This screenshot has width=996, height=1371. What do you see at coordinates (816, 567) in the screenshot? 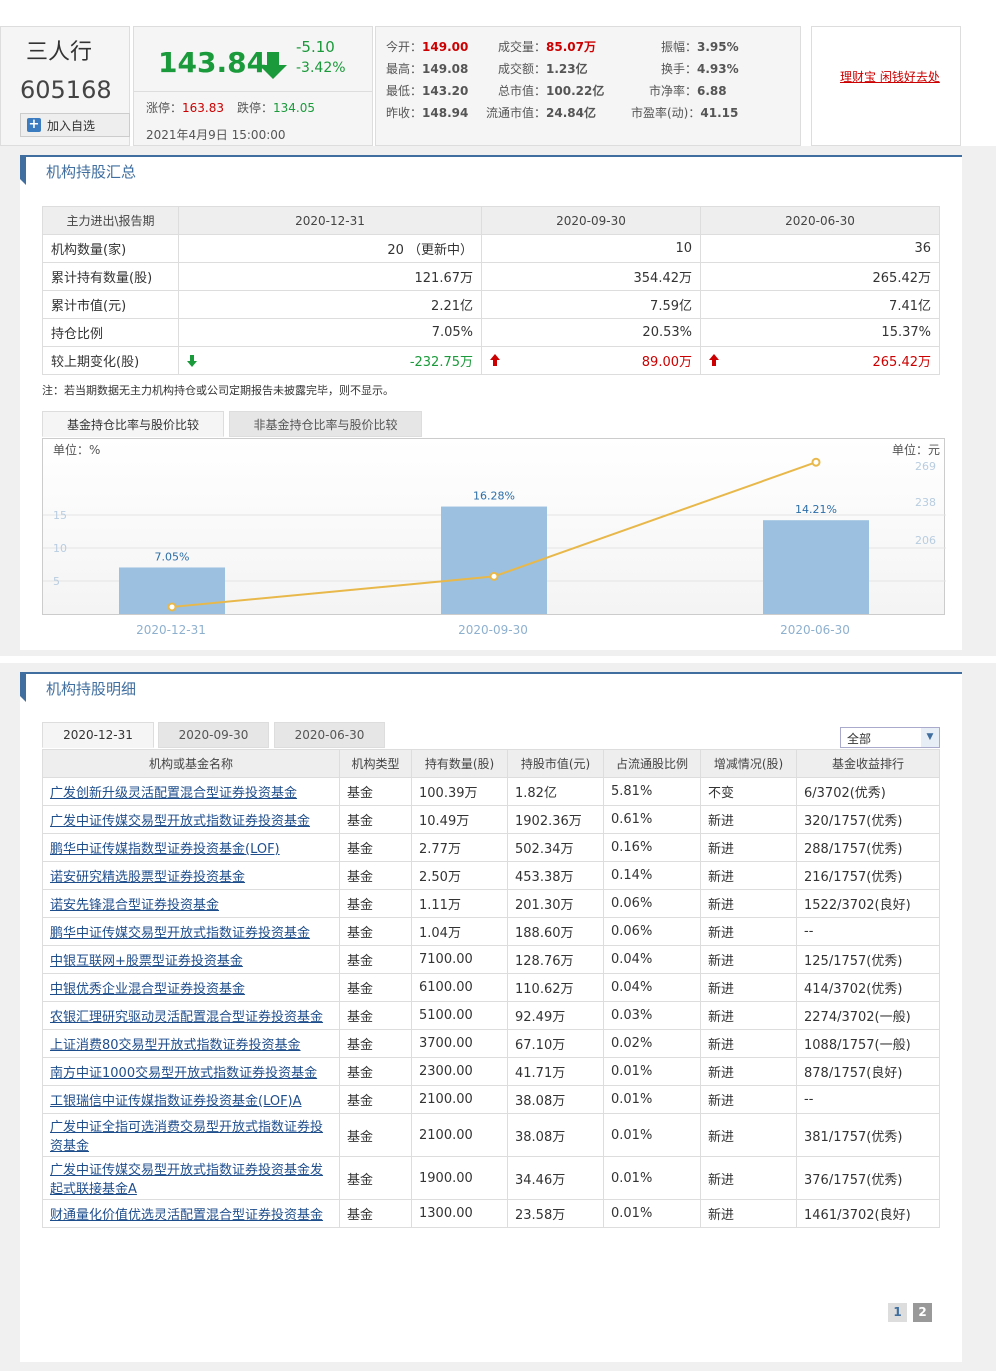
I see `chart-bar` at bounding box center [816, 567].